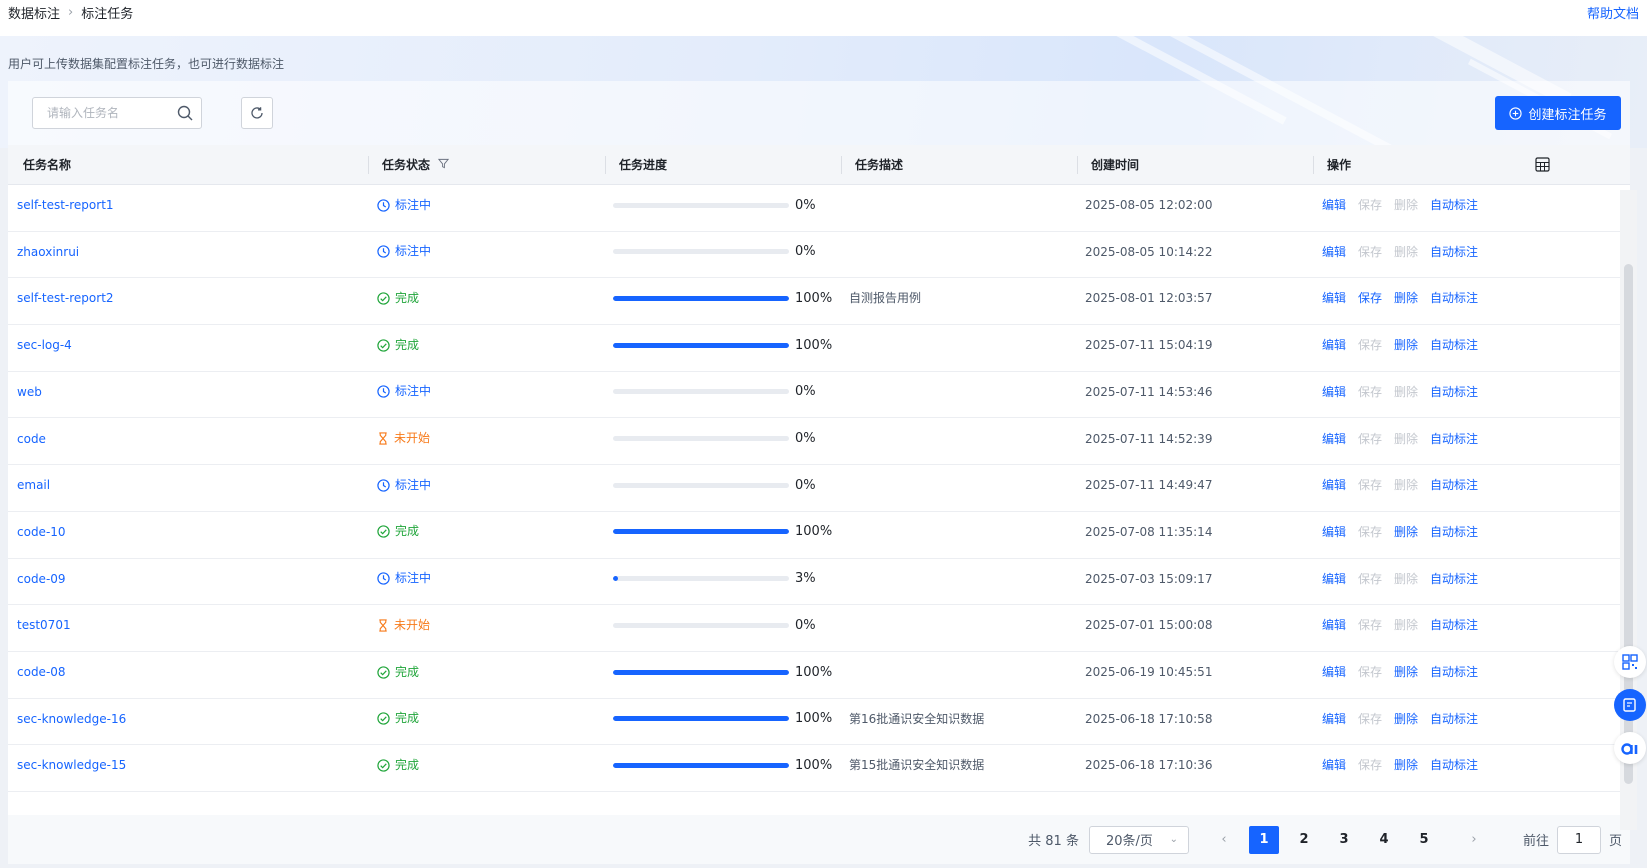 Image resolution: width=1647 pixels, height=868 pixels. I want to click on task-name-link: code, so click(31, 443).